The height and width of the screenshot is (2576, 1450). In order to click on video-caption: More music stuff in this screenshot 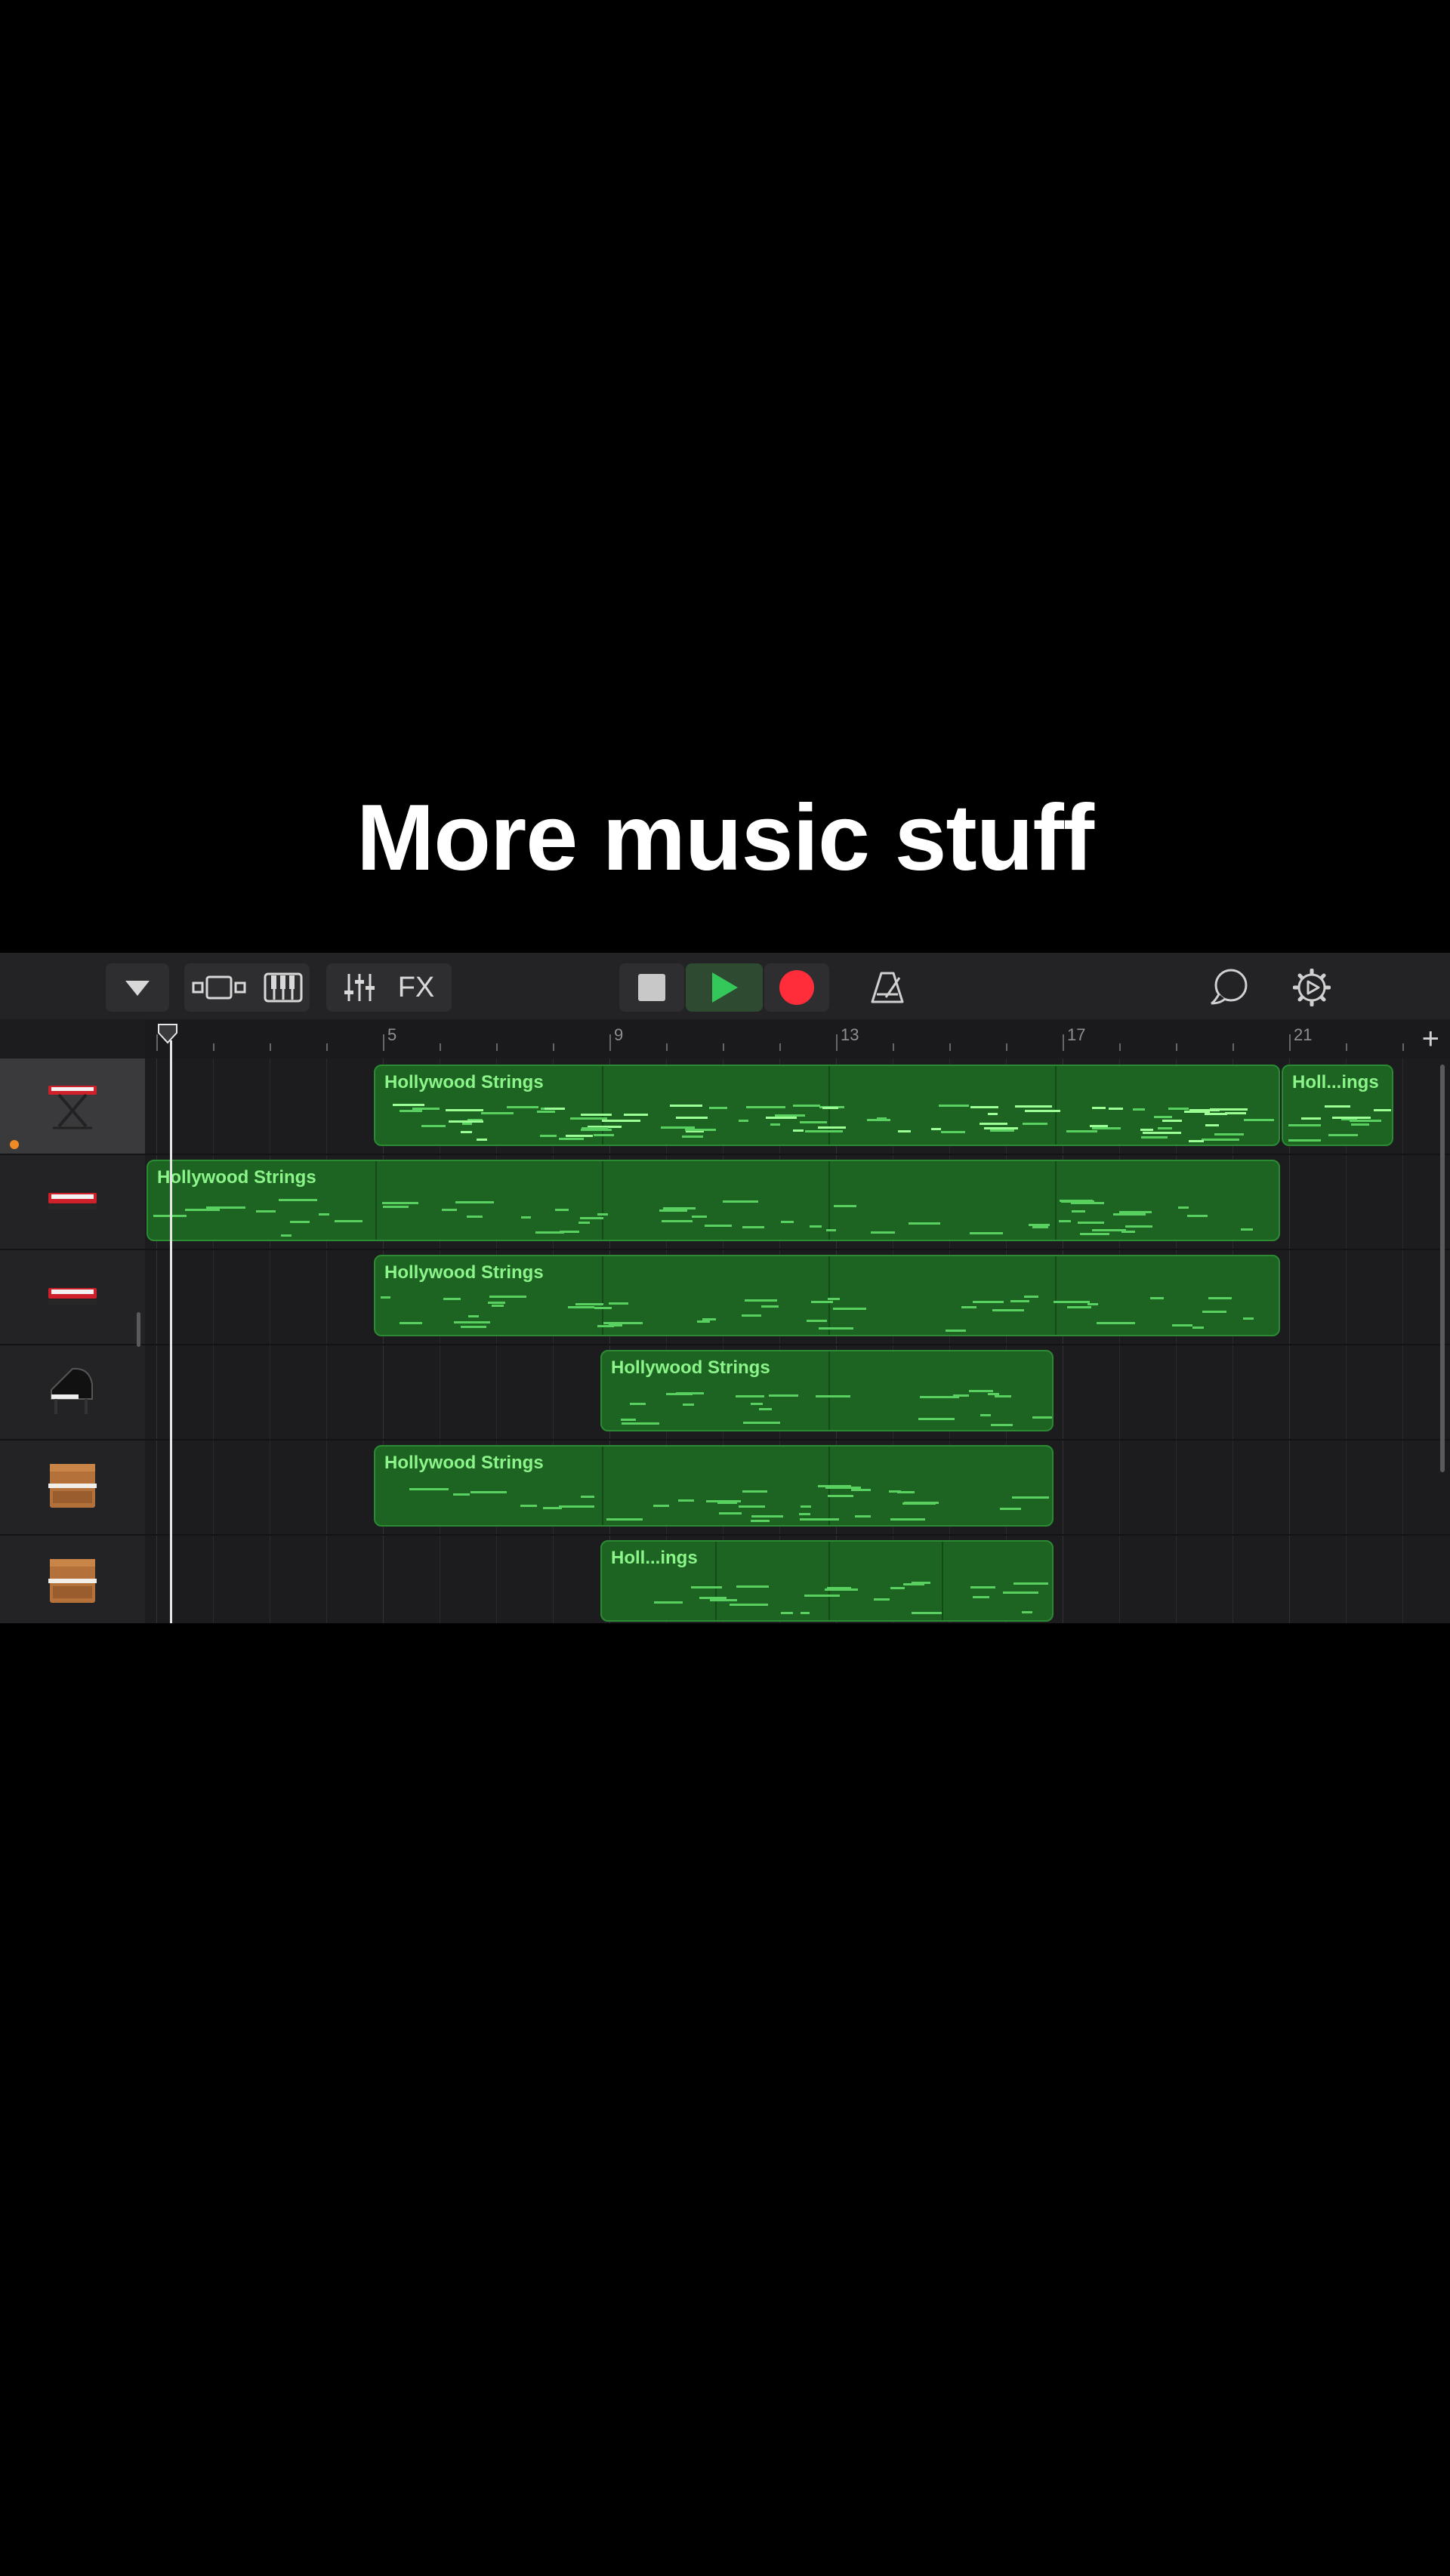, I will do `click(725, 838)`.